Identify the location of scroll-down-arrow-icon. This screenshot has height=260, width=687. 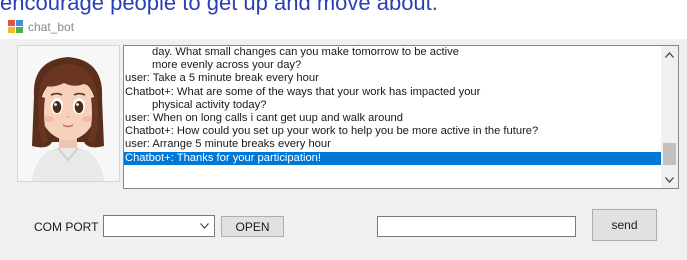
(669, 179).